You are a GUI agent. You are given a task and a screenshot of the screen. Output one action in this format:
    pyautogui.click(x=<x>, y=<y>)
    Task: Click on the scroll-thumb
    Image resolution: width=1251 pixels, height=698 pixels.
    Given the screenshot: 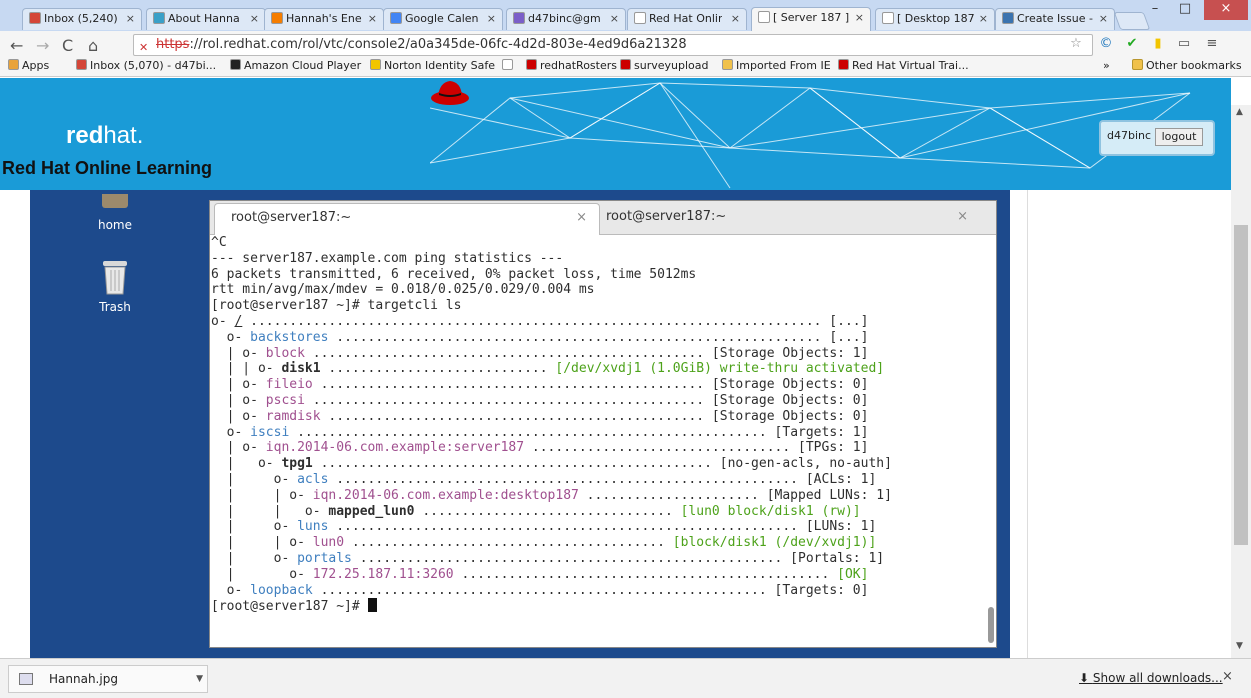 What is the action you would take?
    pyautogui.click(x=1241, y=385)
    